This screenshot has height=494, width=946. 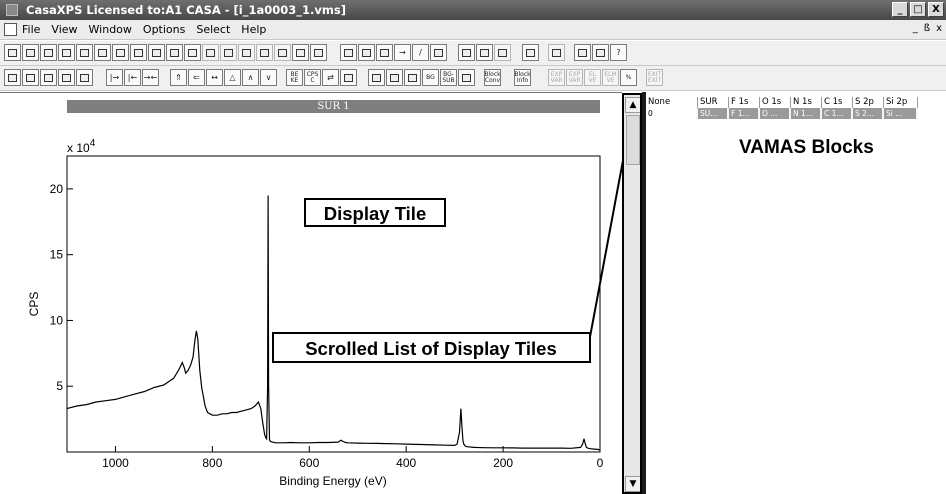 I want to click on tile-paste-icon, so click(x=192, y=52).